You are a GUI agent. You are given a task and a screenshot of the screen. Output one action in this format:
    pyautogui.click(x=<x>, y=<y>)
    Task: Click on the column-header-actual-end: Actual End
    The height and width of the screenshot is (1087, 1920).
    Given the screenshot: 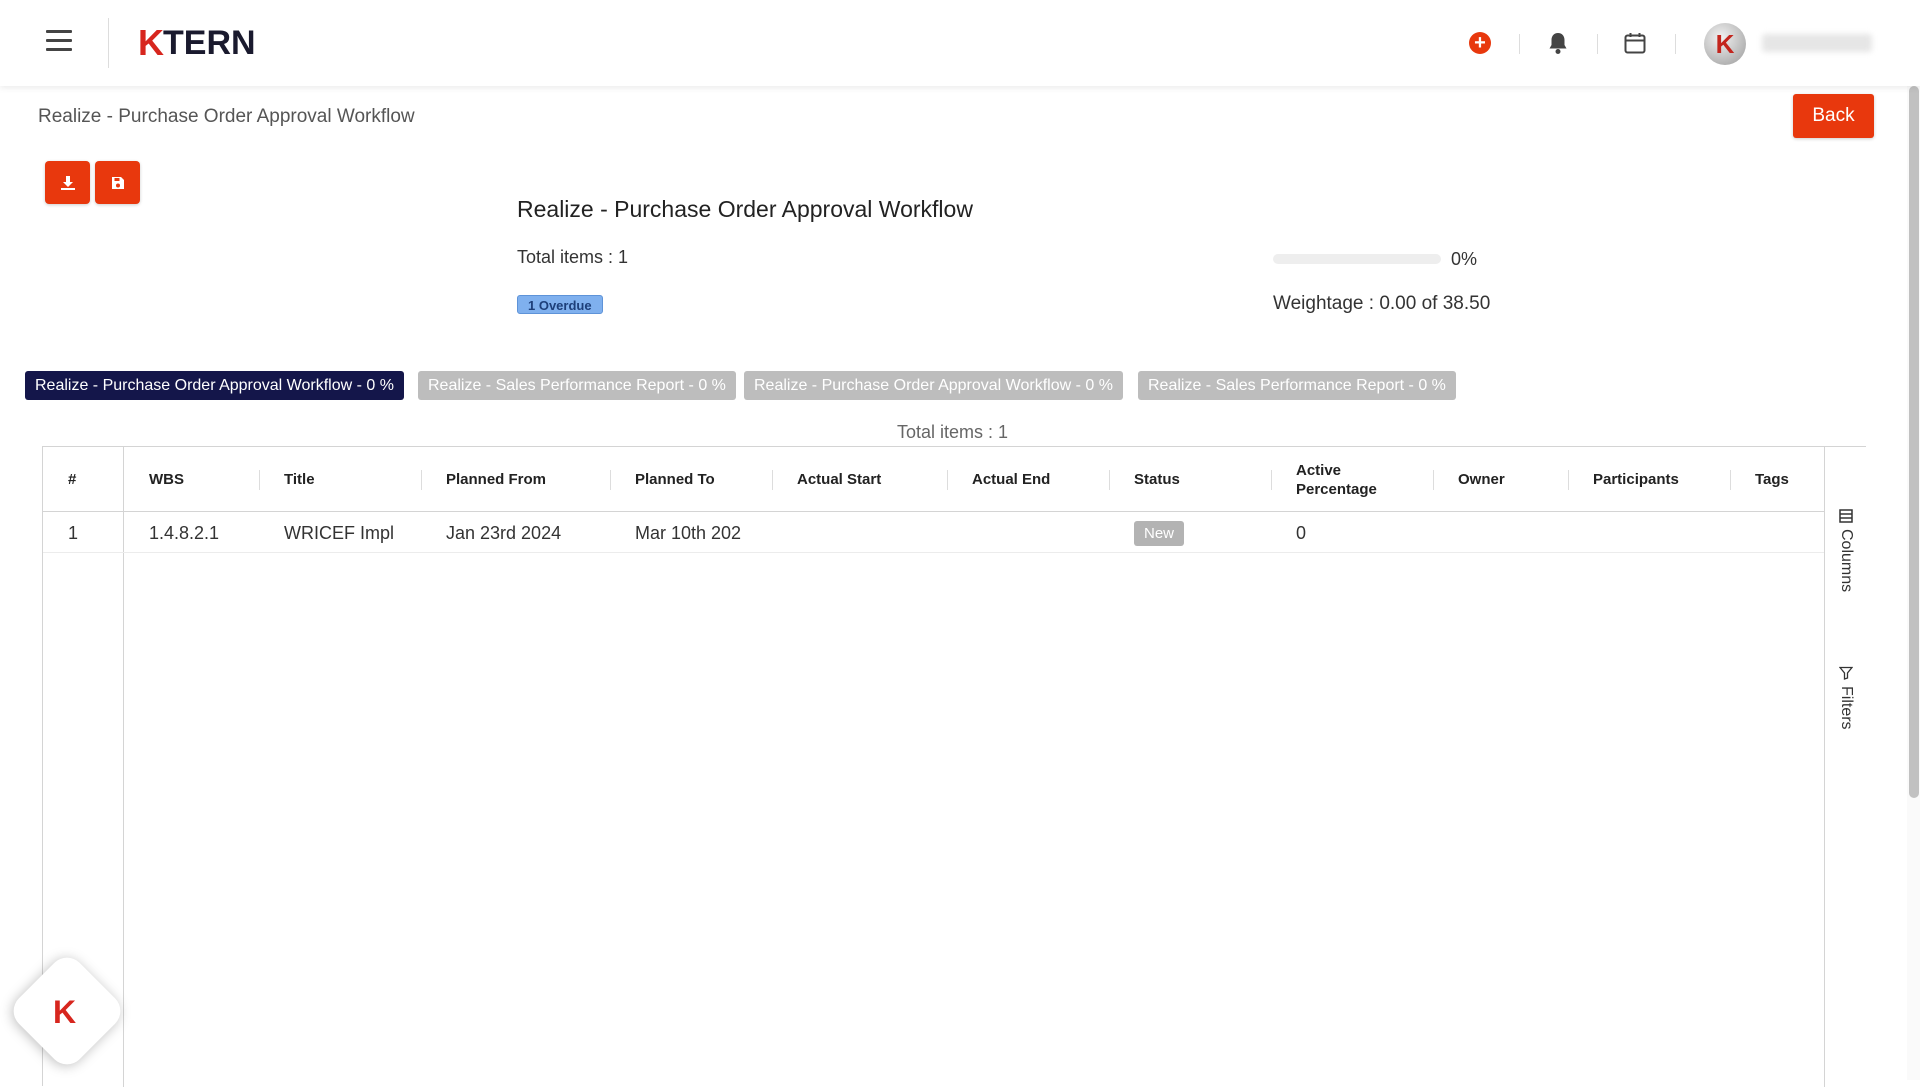 What is the action you would take?
    pyautogui.click(x=1011, y=479)
    